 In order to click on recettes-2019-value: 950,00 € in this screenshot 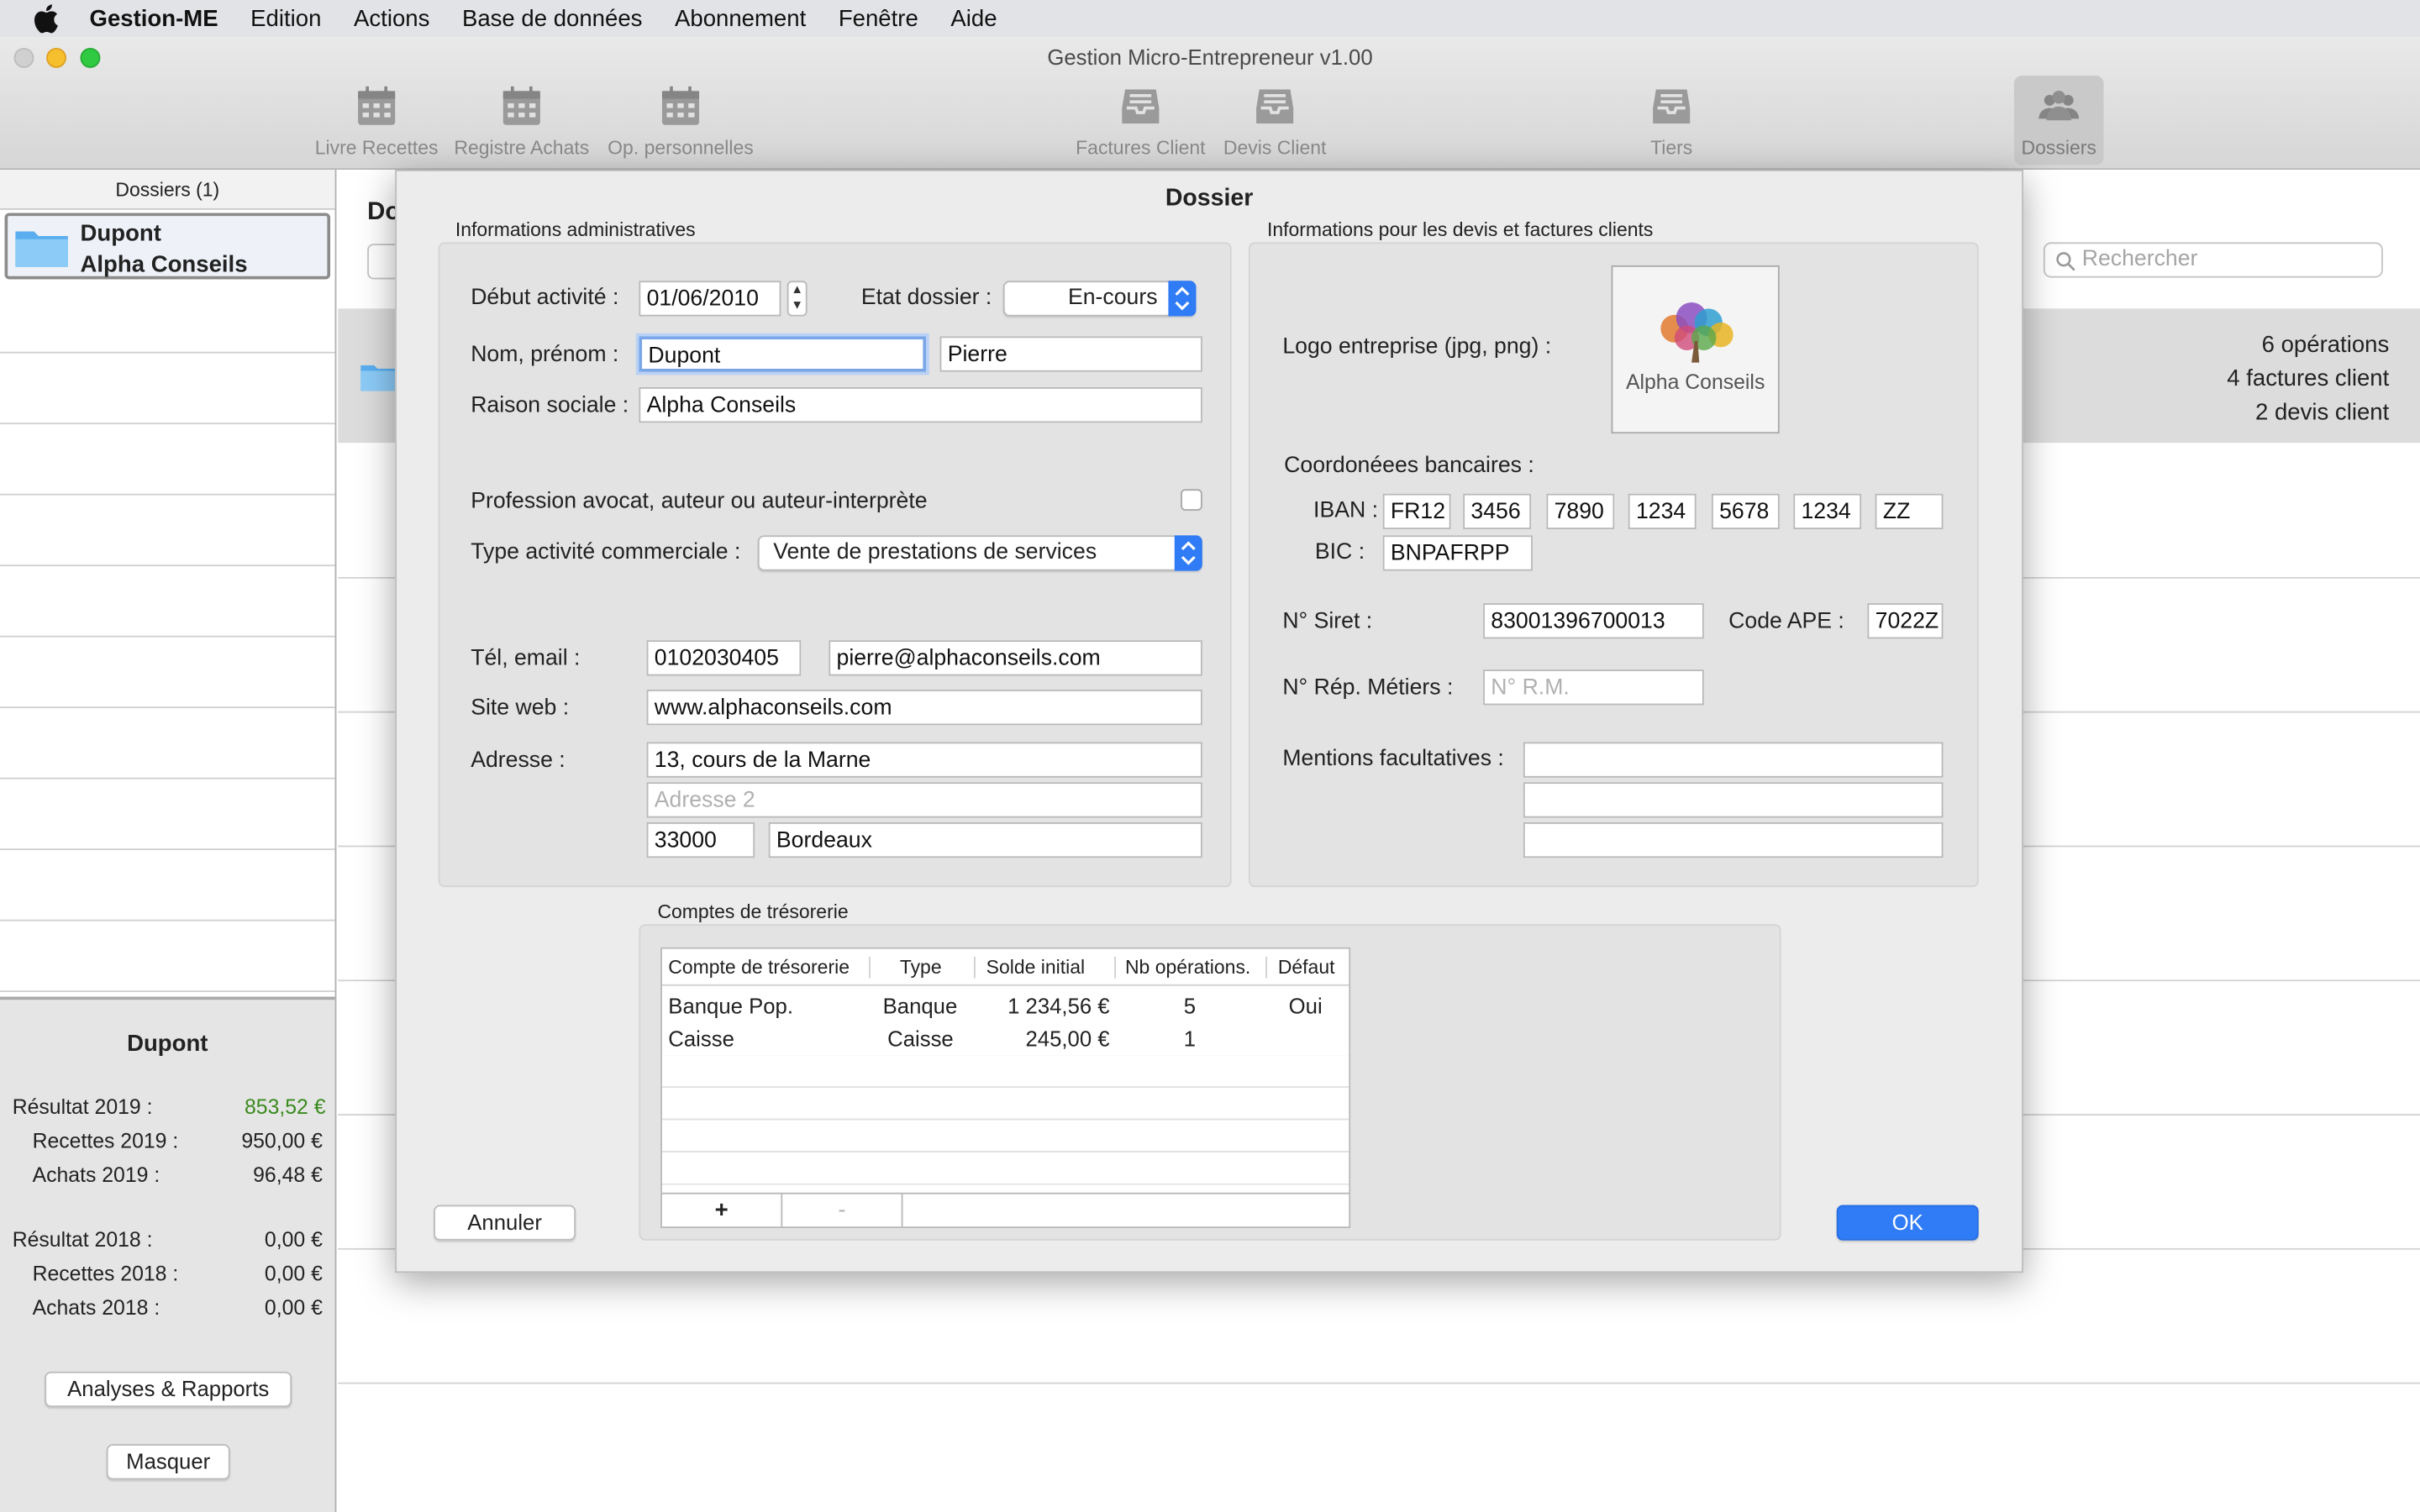, I will do `click(282, 1141)`.